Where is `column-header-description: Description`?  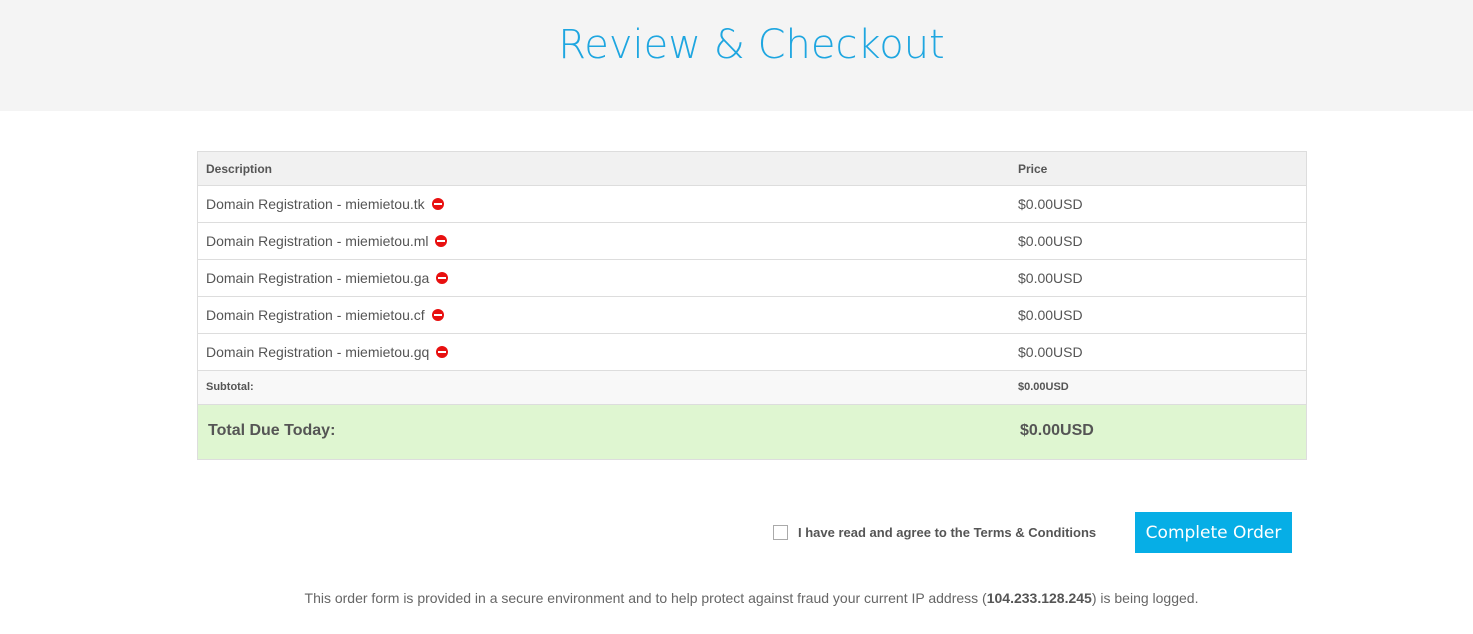
column-header-description: Description is located at coordinates (239, 169).